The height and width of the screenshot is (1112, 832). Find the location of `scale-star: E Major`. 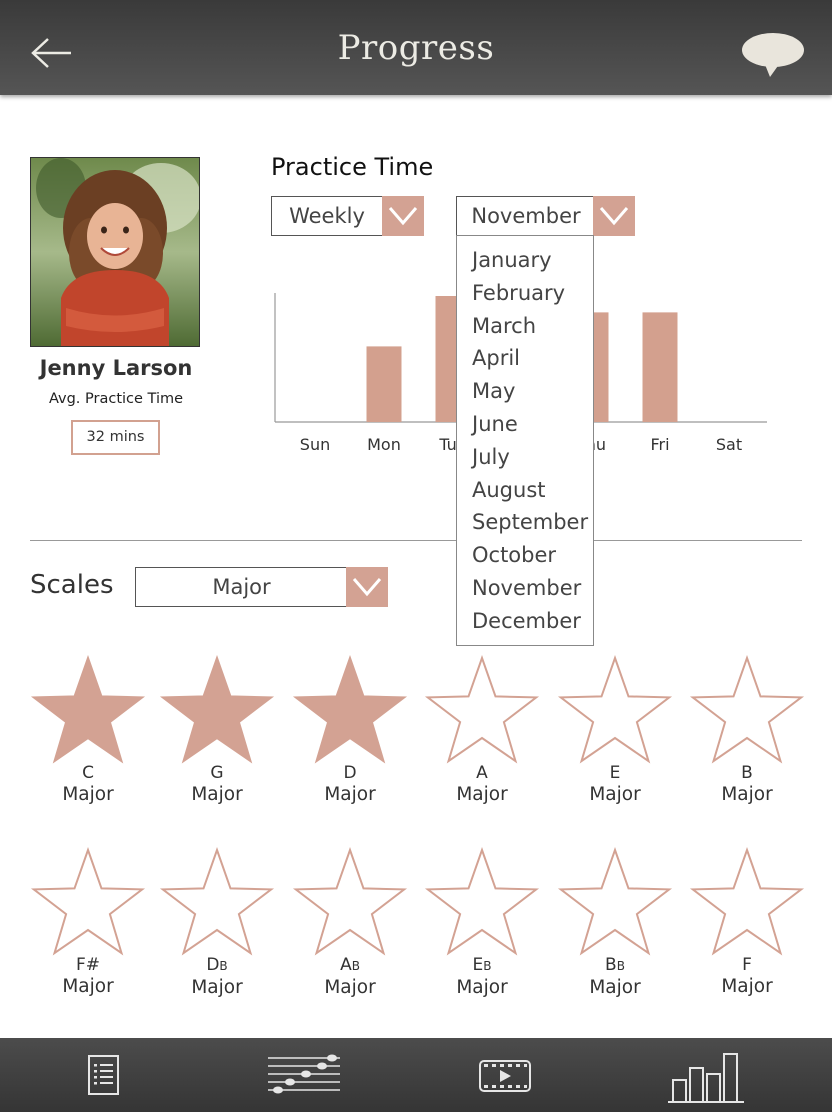

scale-star: E Major is located at coordinates (615, 731).